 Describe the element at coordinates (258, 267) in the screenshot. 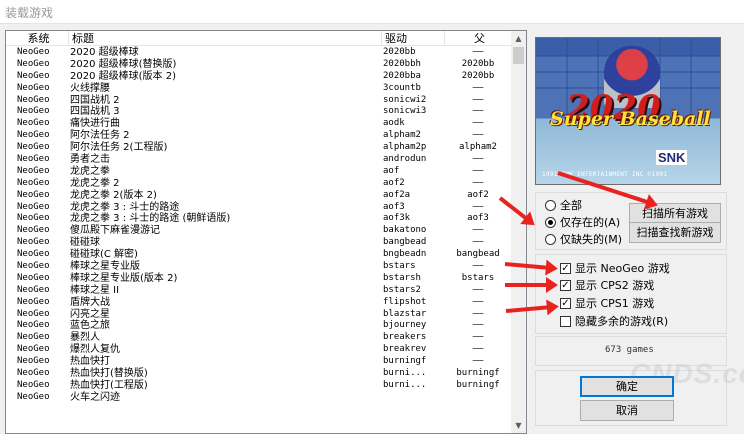

I see `list-item: NeoGeo 棒球之星专业版 bstars ——` at that location.